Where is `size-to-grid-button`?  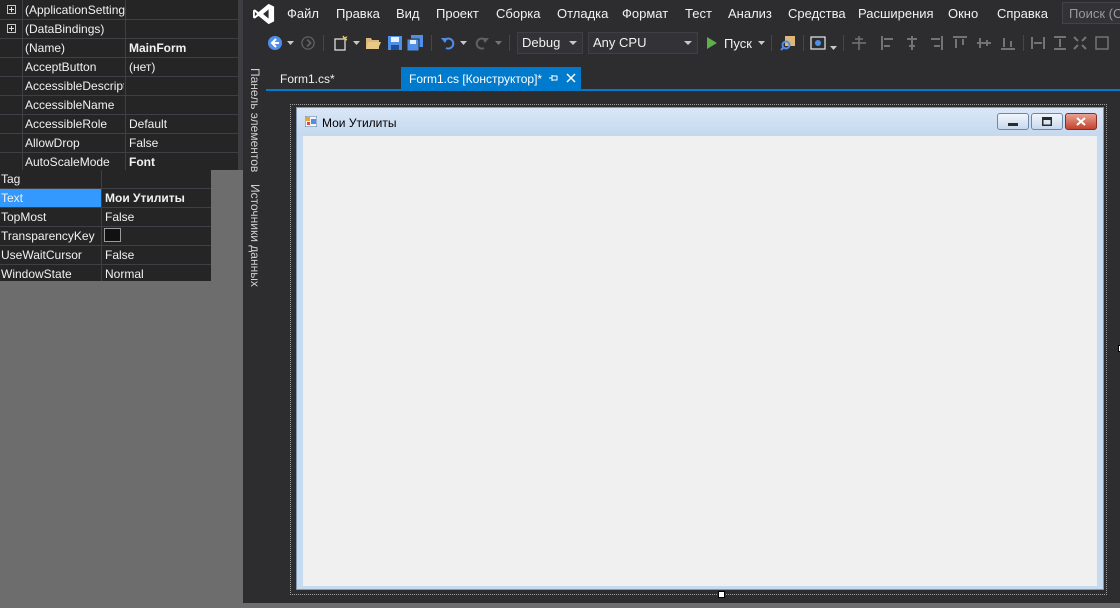 size-to-grid-button is located at coordinates (1080, 43).